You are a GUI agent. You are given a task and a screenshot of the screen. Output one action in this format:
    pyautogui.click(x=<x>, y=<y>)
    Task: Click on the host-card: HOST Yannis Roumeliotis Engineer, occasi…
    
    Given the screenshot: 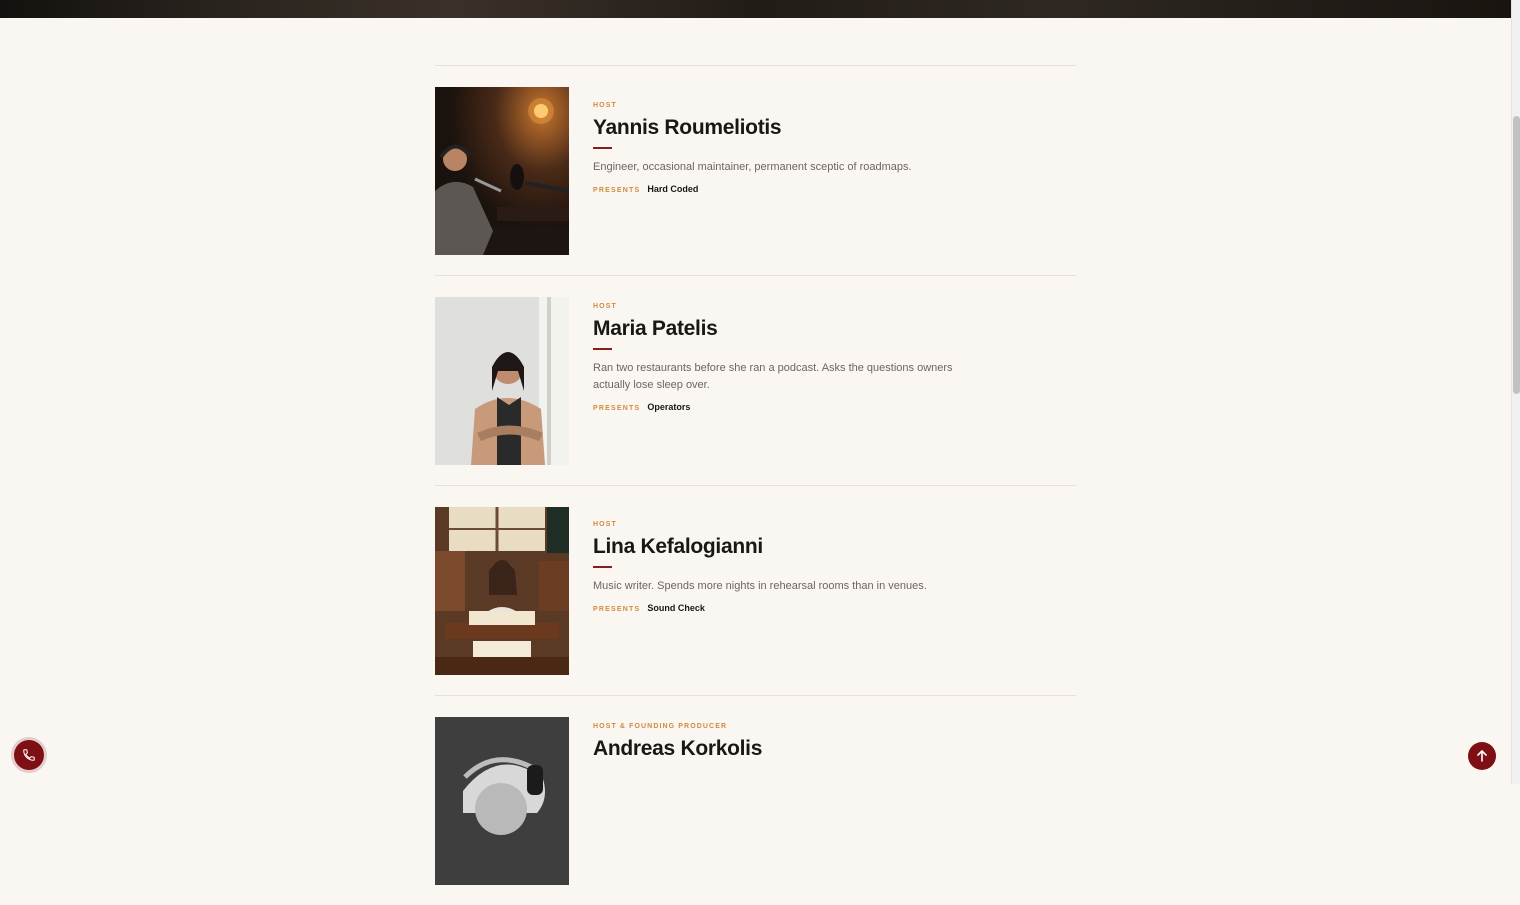 What is the action you would take?
    pyautogui.click(x=755, y=170)
    